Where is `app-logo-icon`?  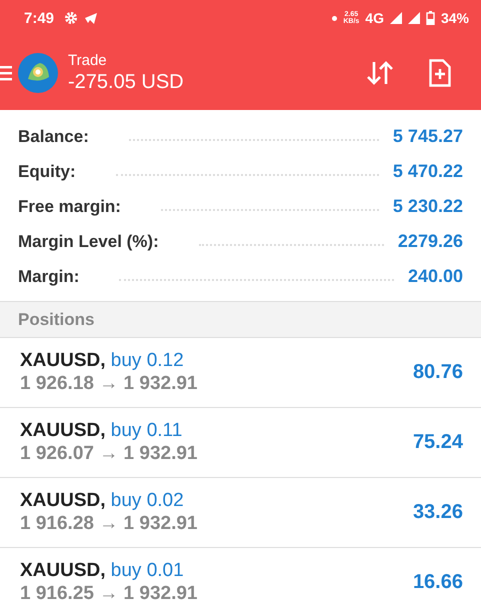
app-logo-icon is located at coordinates (38, 73).